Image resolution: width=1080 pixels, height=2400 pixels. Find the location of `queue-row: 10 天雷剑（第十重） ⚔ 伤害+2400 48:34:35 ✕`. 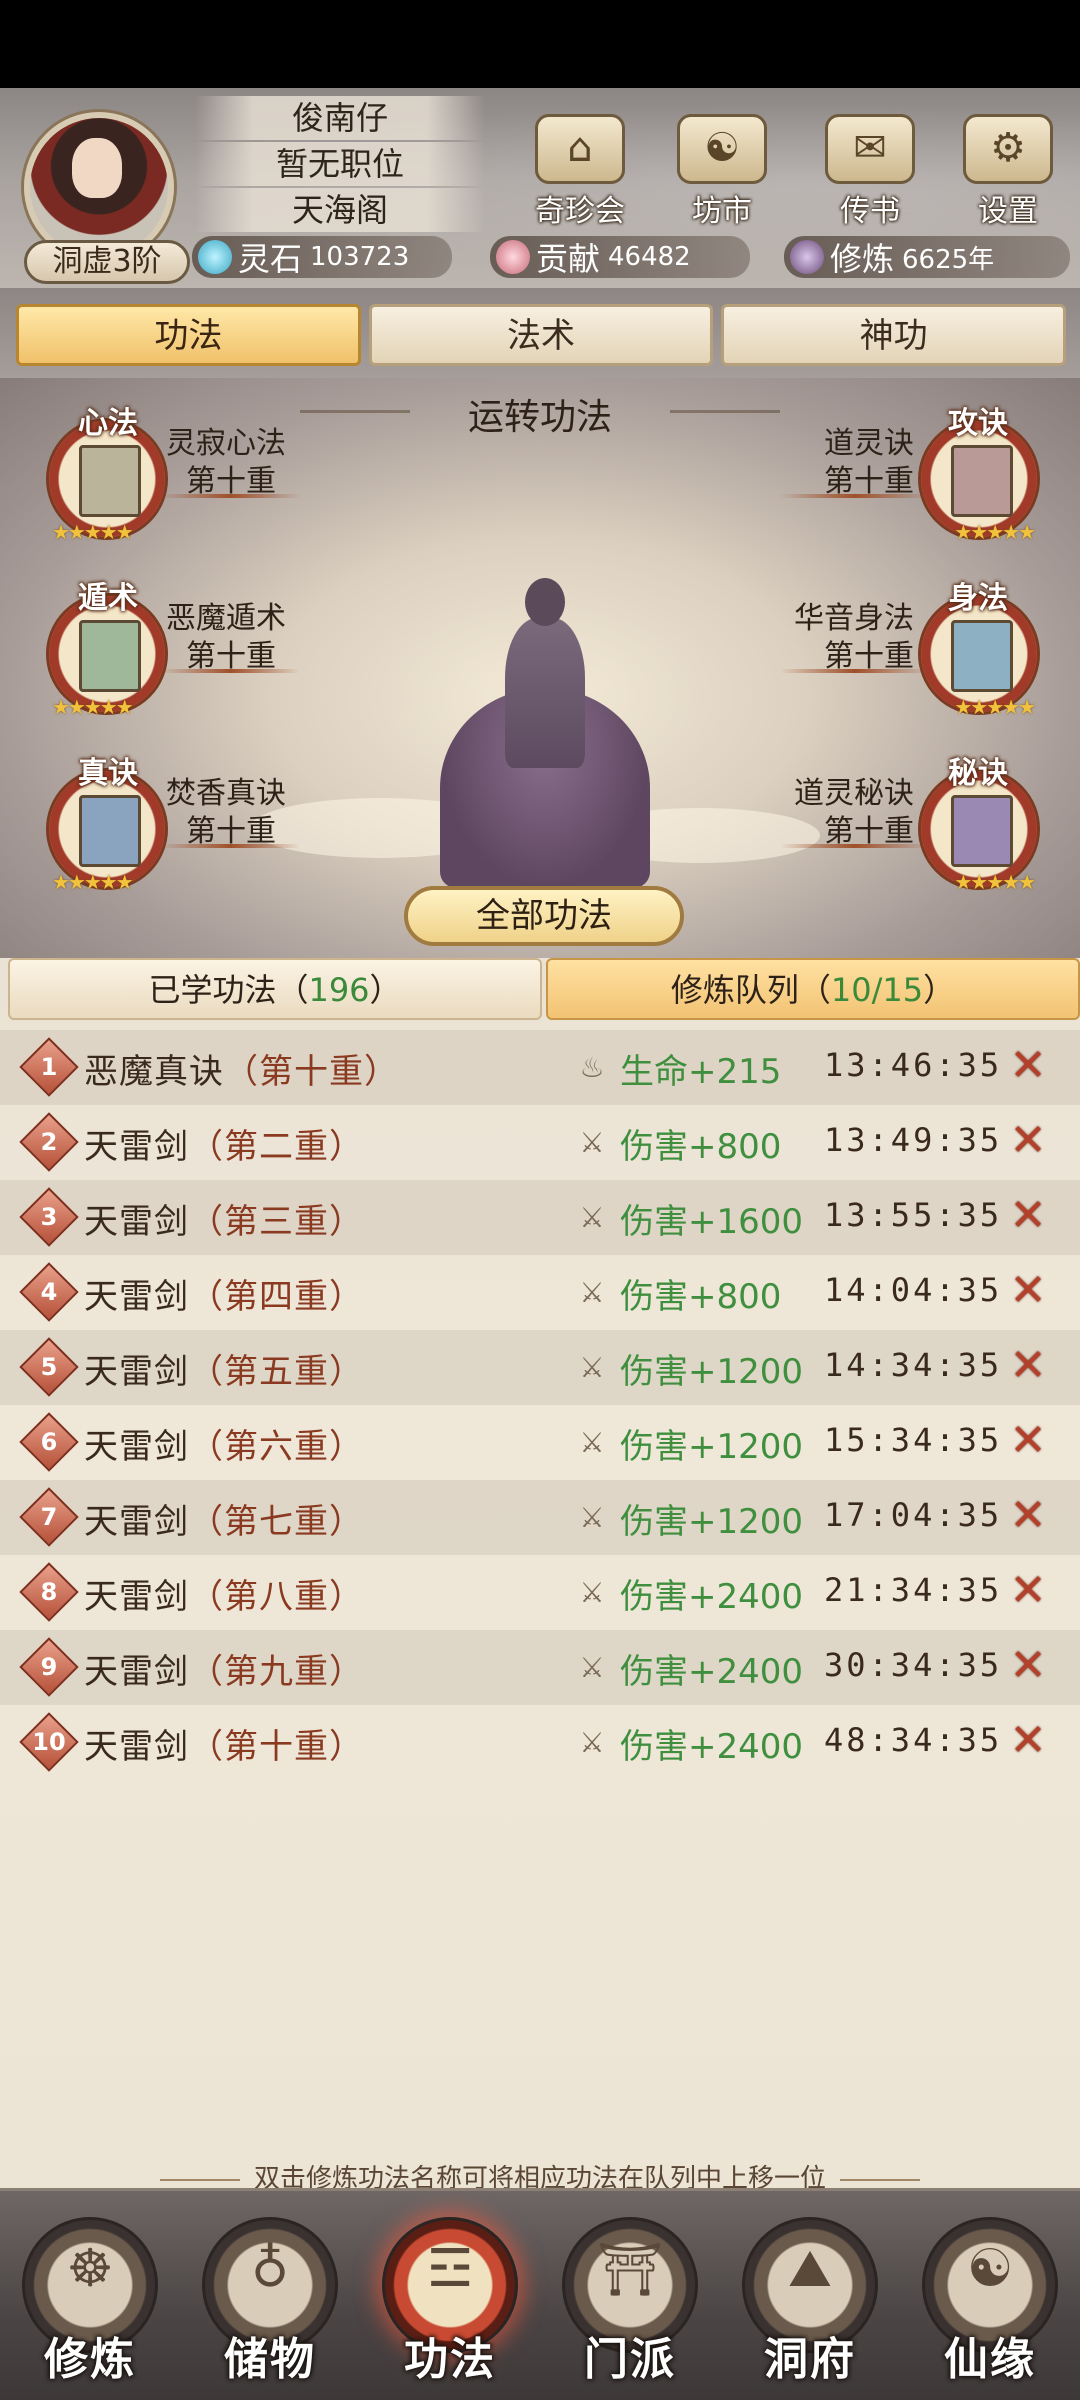

queue-row: 10 天雷剑（第十重） ⚔ 伤害+2400 48:34:35 ✕ is located at coordinates (540, 1742).